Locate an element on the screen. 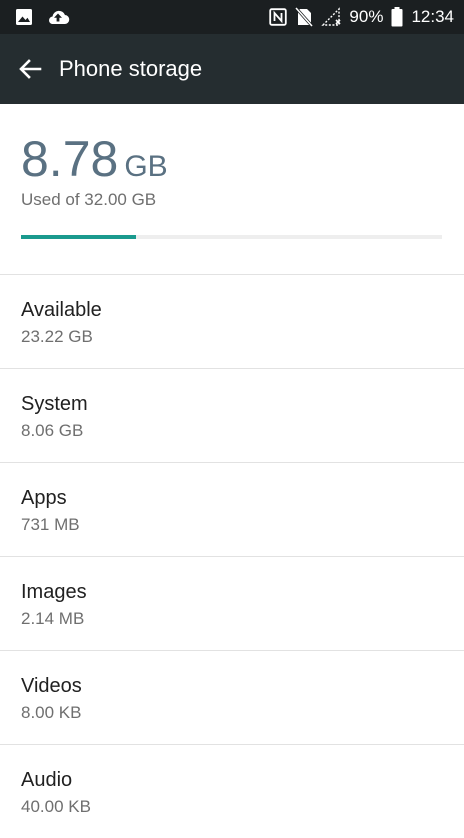 The width and height of the screenshot is (464, 838). list-item-value: 40.00 KB is located at coordinates (56, 806).